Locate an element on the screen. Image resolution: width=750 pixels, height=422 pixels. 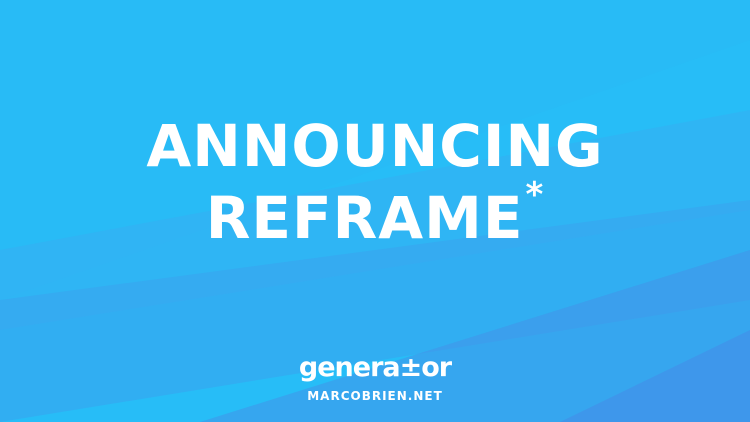
headline-reframe: REFRAME is located at coordinates (364, 218).